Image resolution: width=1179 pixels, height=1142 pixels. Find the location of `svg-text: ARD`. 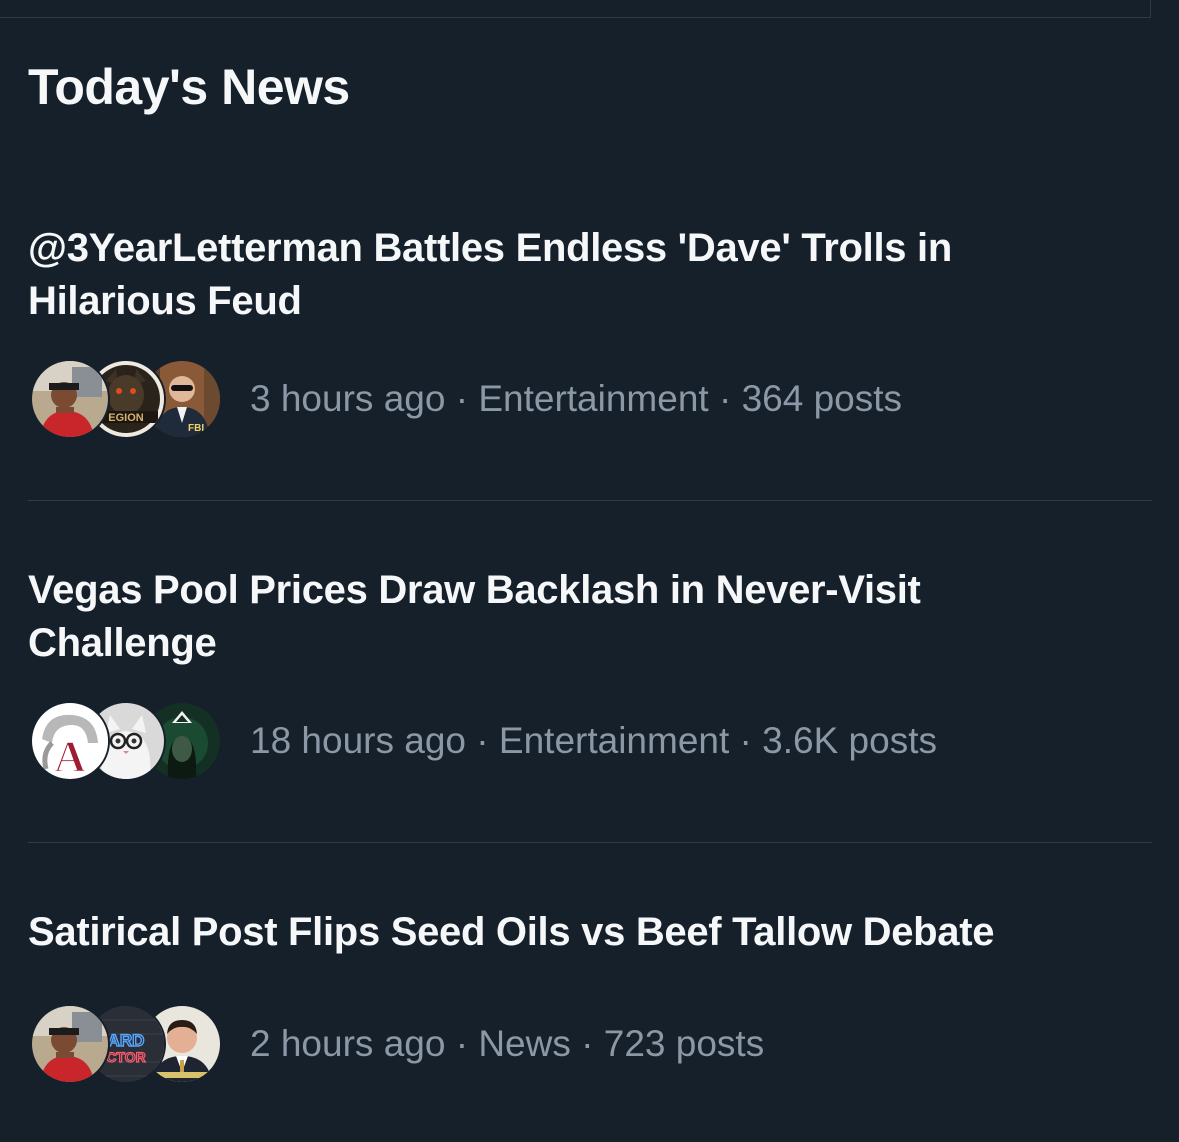

svg-text: ARD is located at coordinates (126, 1040).